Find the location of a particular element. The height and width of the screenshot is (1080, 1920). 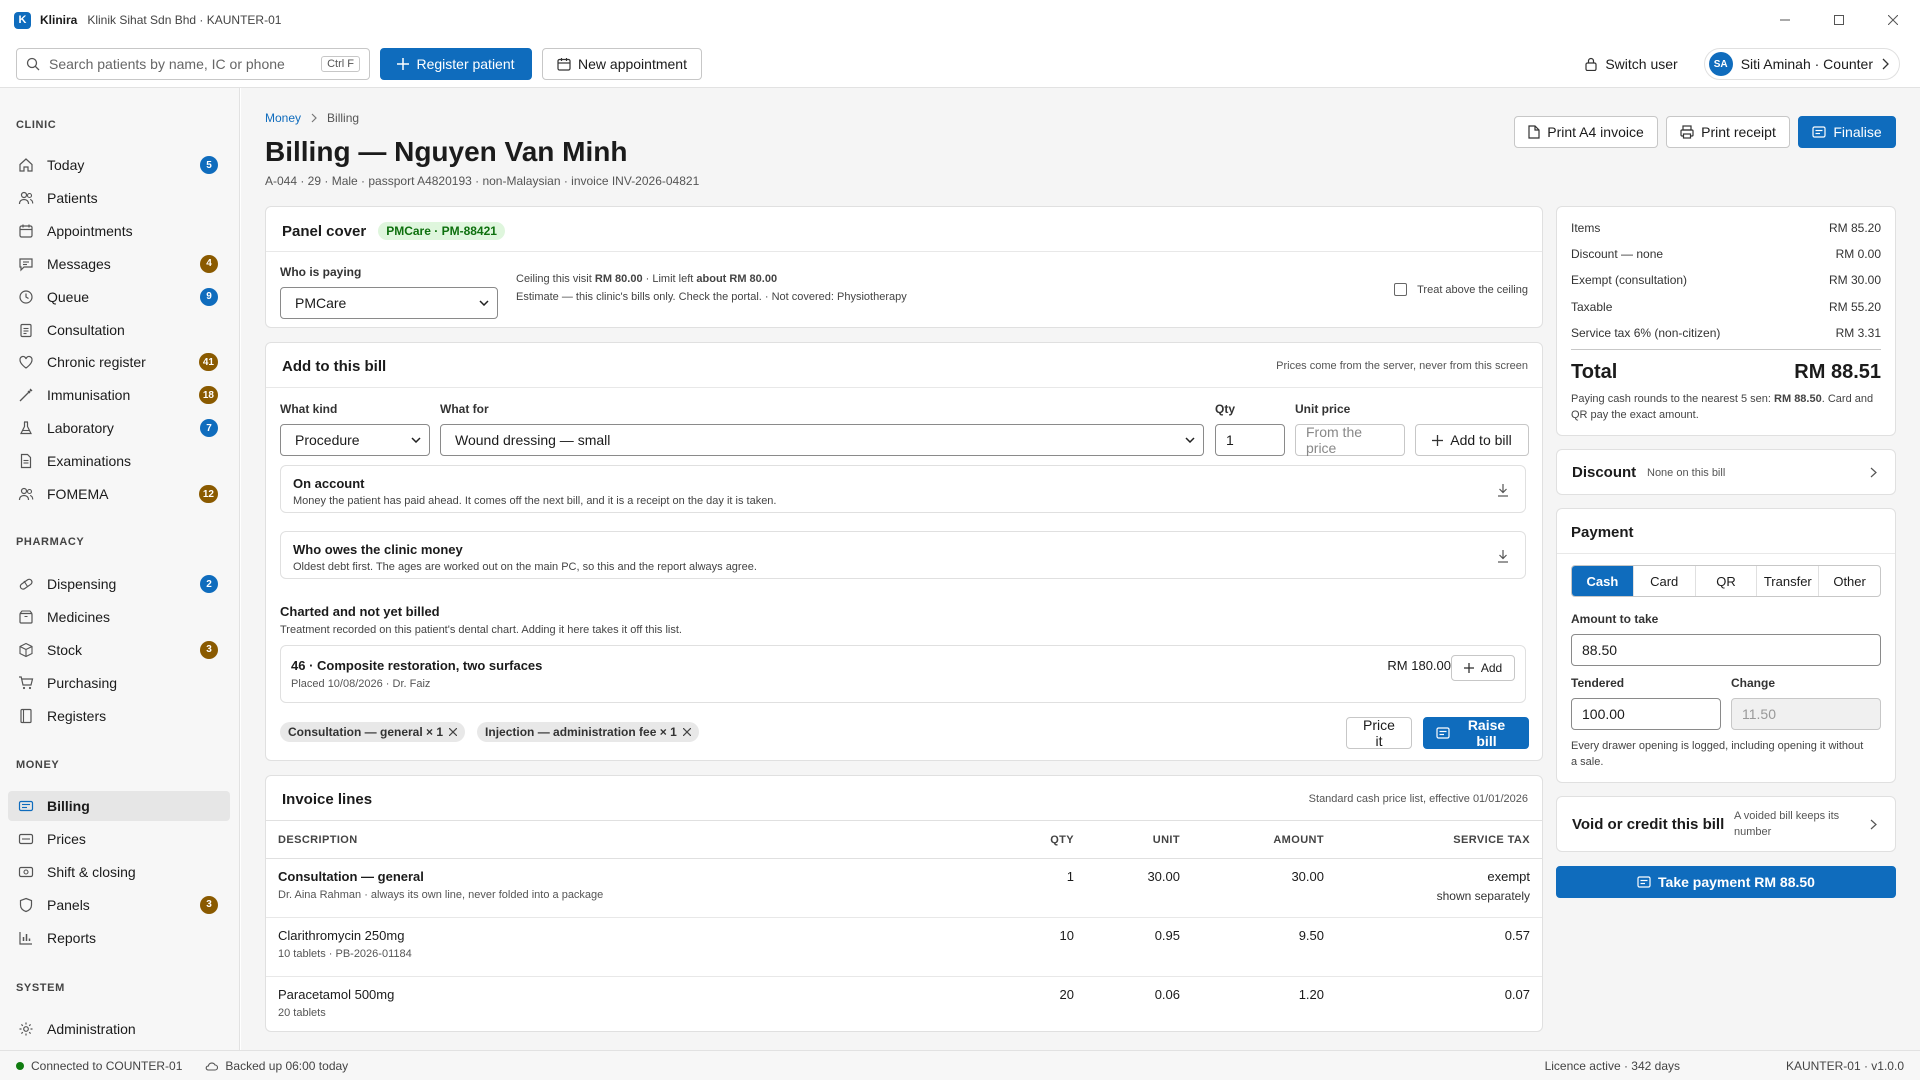

pending-chip: Injection — administration fee × 1 is located at coordinates (588, 732).